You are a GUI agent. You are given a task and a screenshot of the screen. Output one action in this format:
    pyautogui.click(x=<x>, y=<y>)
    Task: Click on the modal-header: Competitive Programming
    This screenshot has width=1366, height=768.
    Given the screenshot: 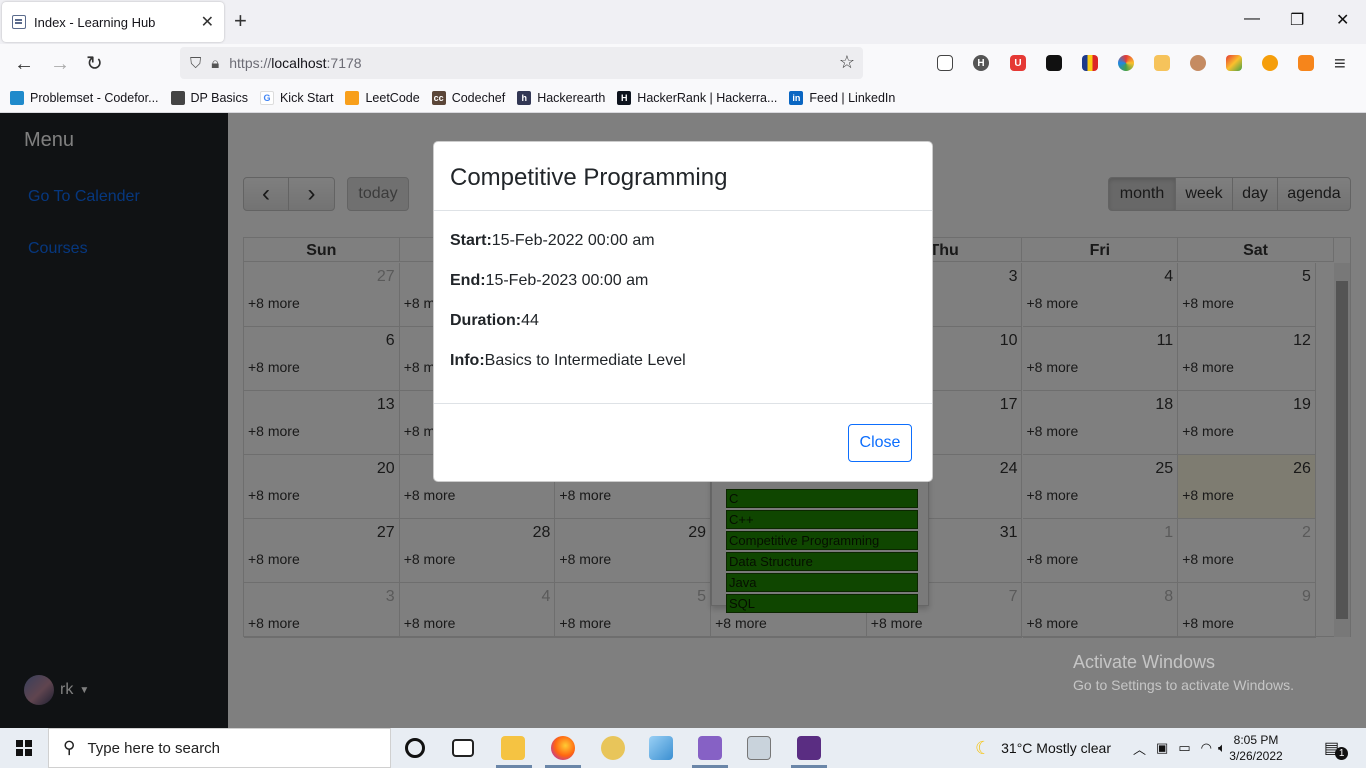 What is the action you would take?
    pyautogui.click(x=683, y=176)
    